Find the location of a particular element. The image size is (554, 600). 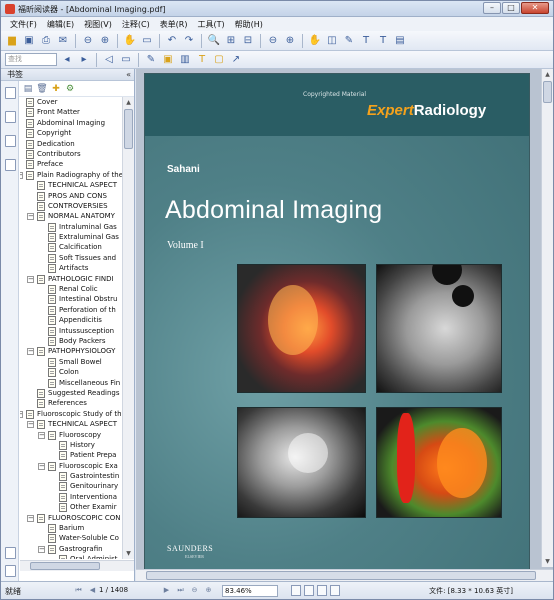

bookmark-item: Body Packers is located at coordinates (71, 341).